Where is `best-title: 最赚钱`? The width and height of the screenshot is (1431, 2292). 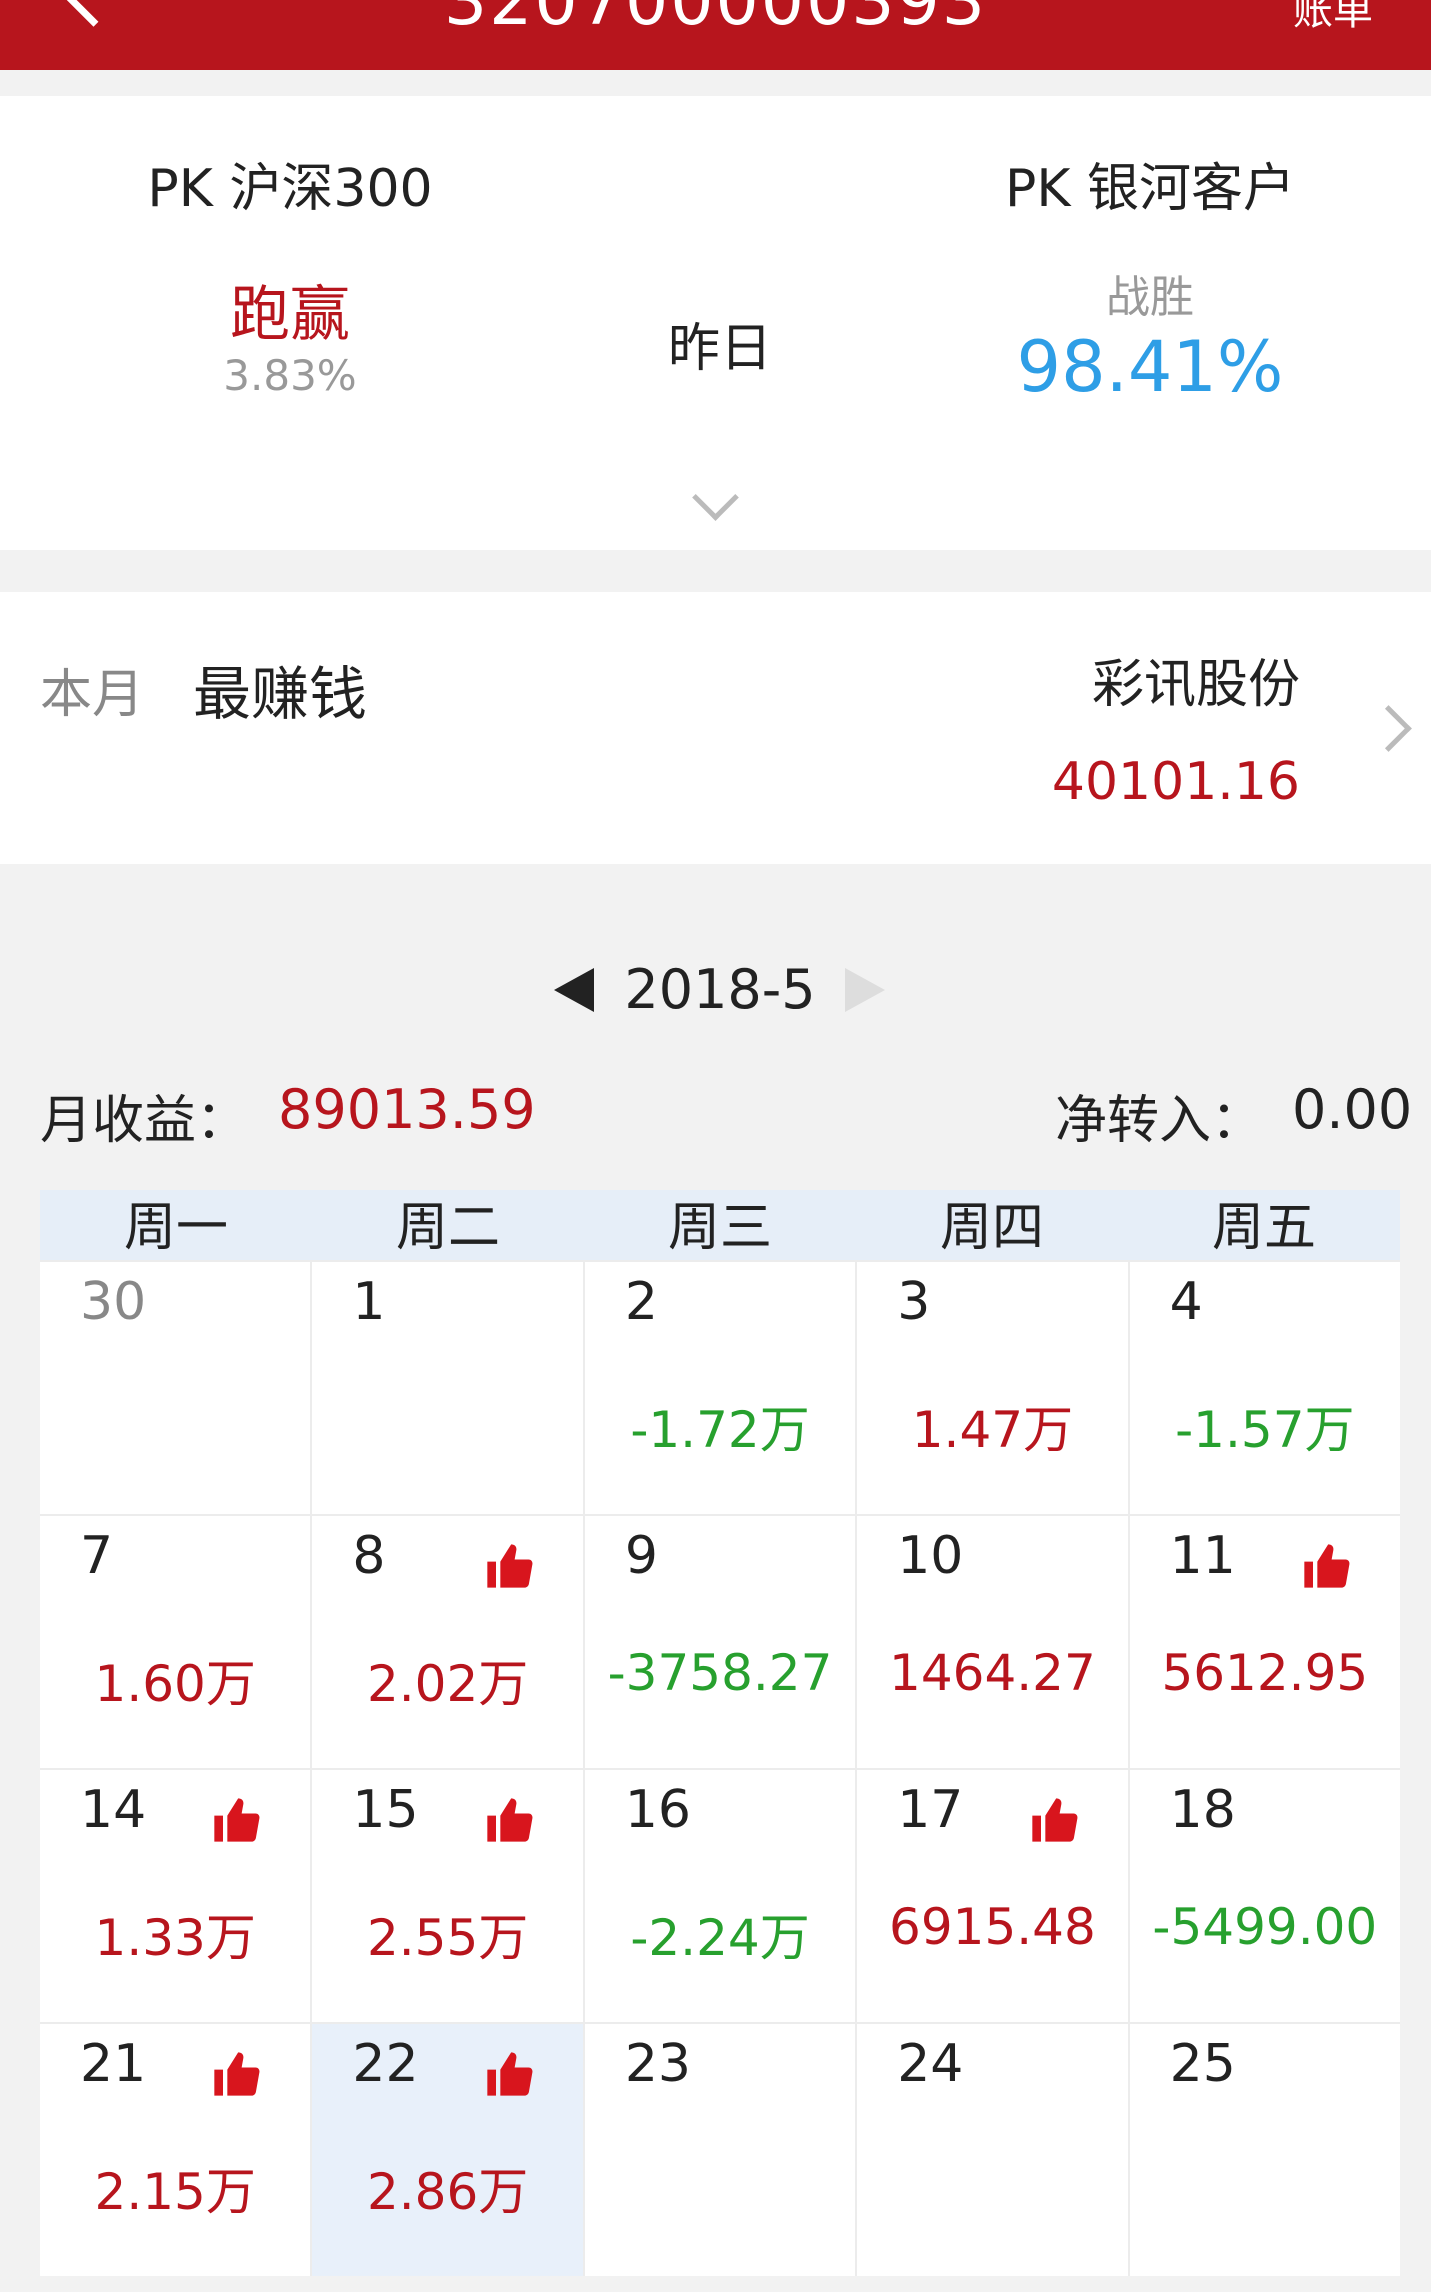
best-title: 最赚钱 is located at coordinates (280, 694).